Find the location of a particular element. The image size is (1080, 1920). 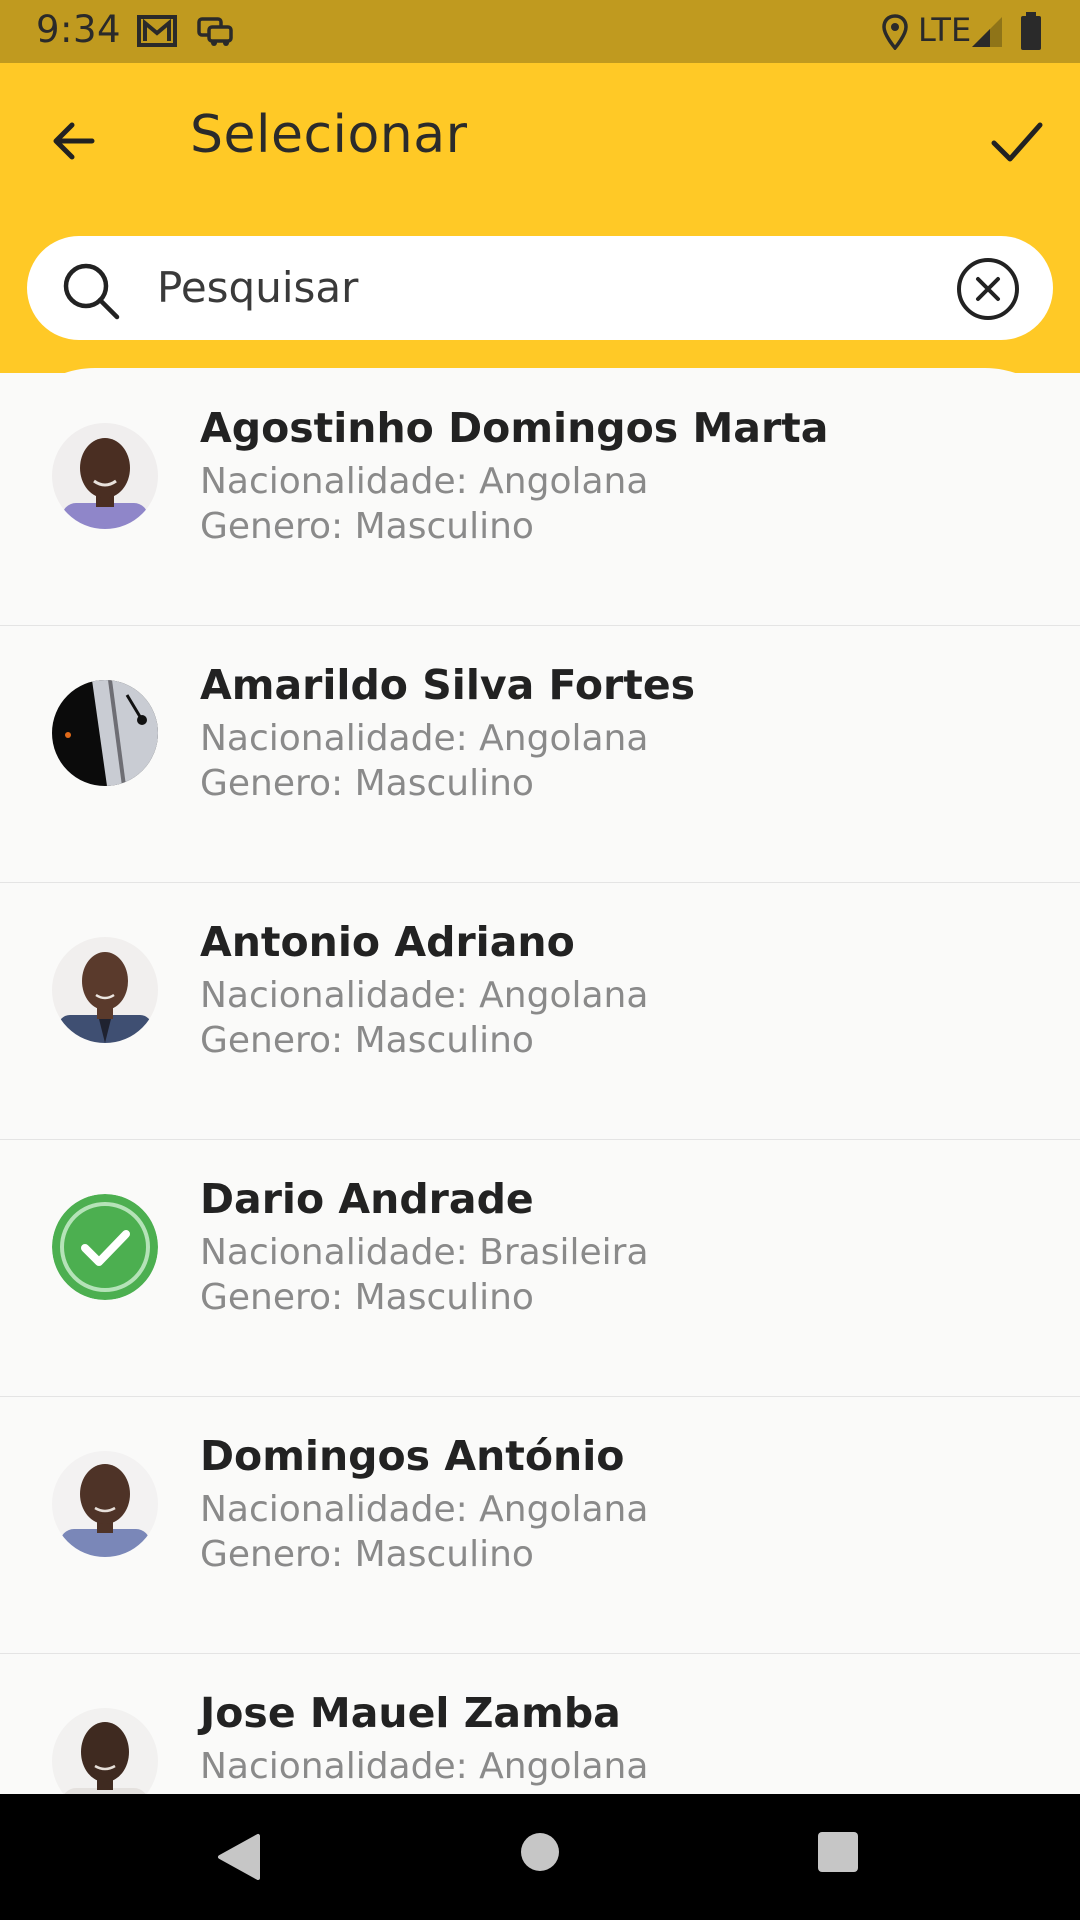

check-icon is located at coordinates (1017, 142).